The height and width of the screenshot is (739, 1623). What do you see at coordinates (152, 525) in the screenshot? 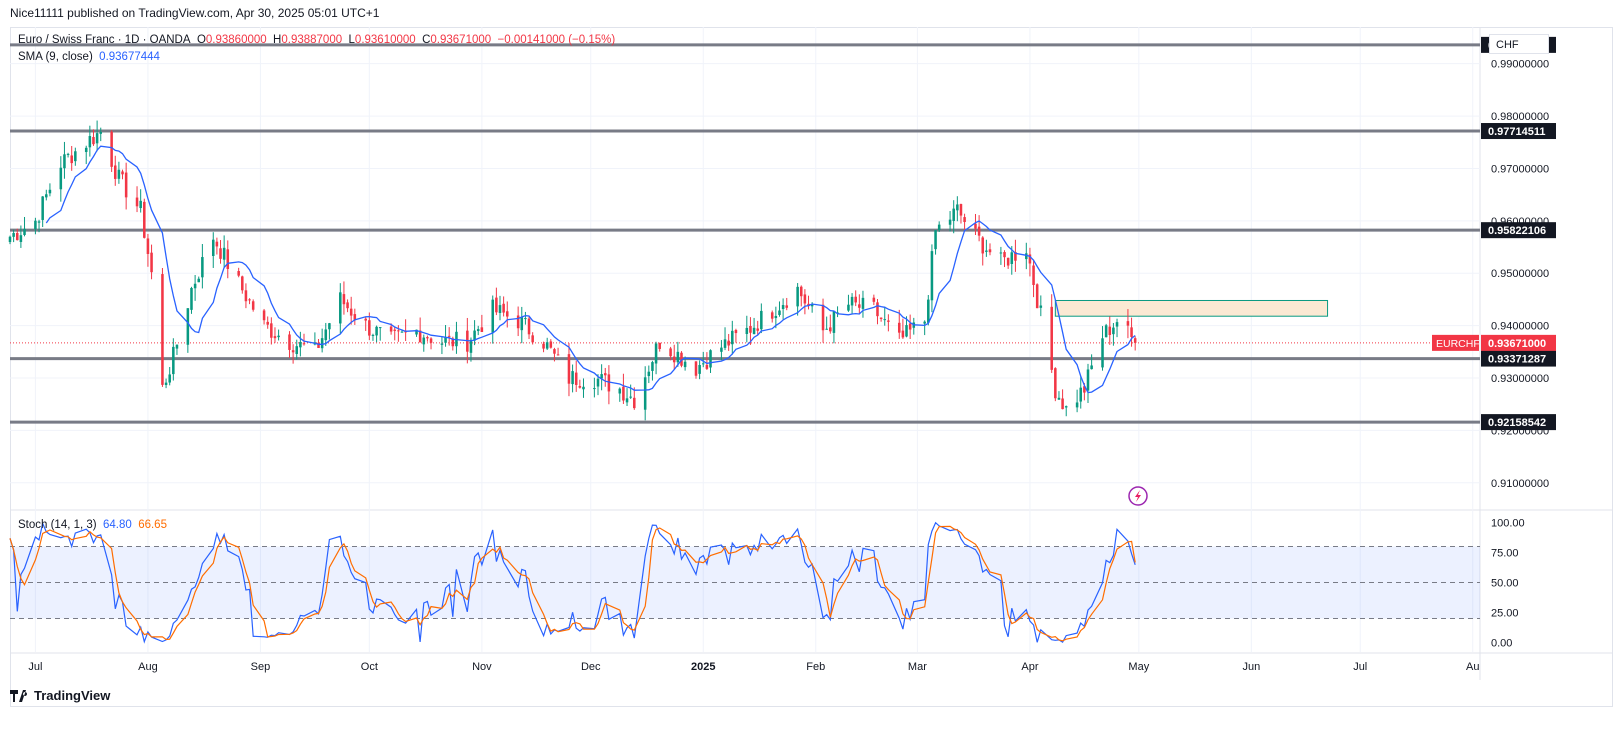
I see `stoch-d-value: 66.65` at bounding box center [152, 525].